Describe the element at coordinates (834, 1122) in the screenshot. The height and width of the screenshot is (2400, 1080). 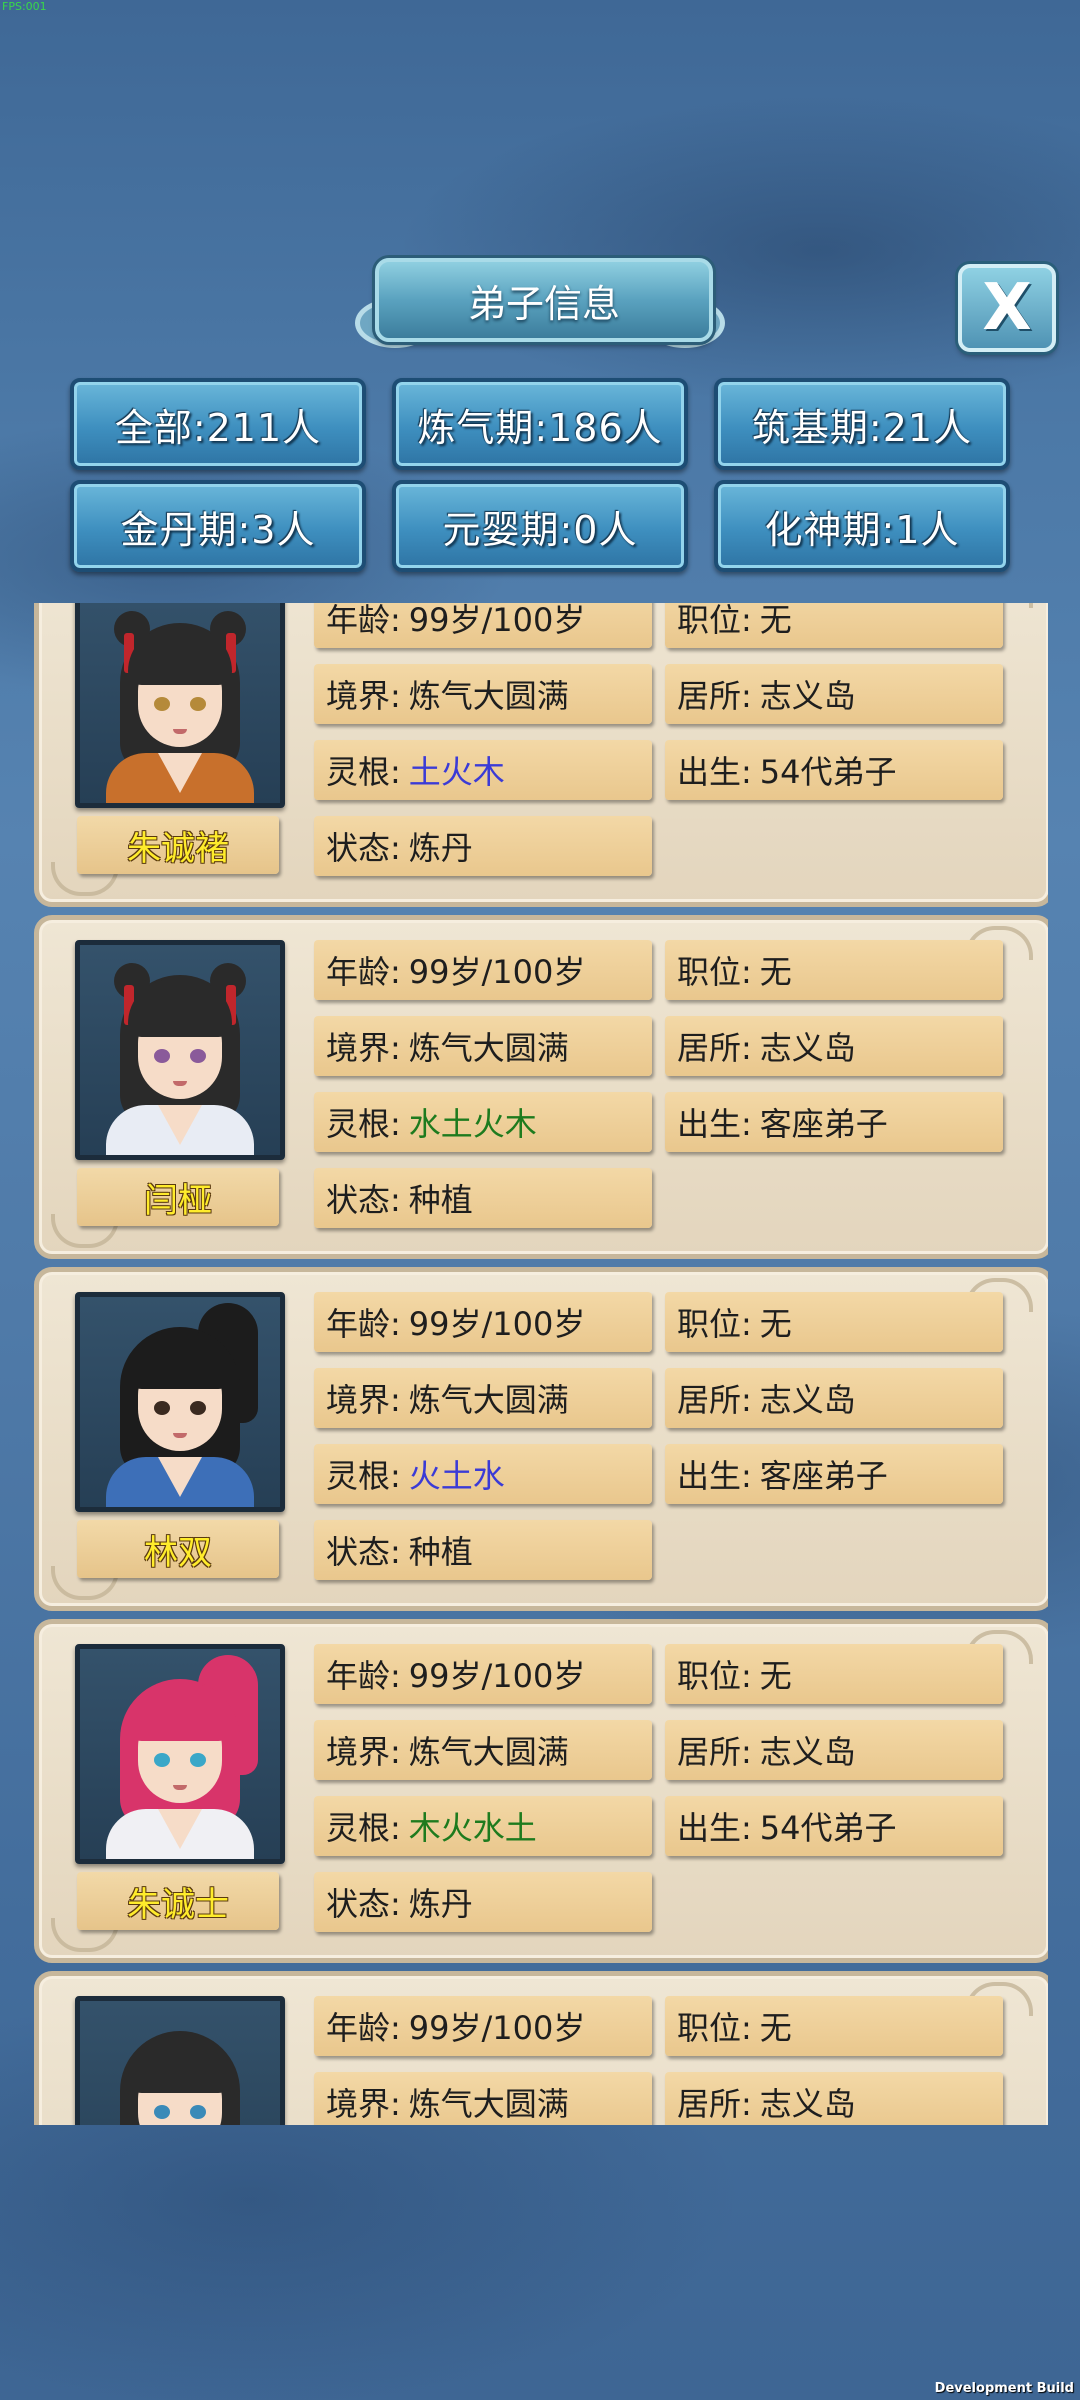
I see `origin-field: 出生: 客座弟子` at that location.